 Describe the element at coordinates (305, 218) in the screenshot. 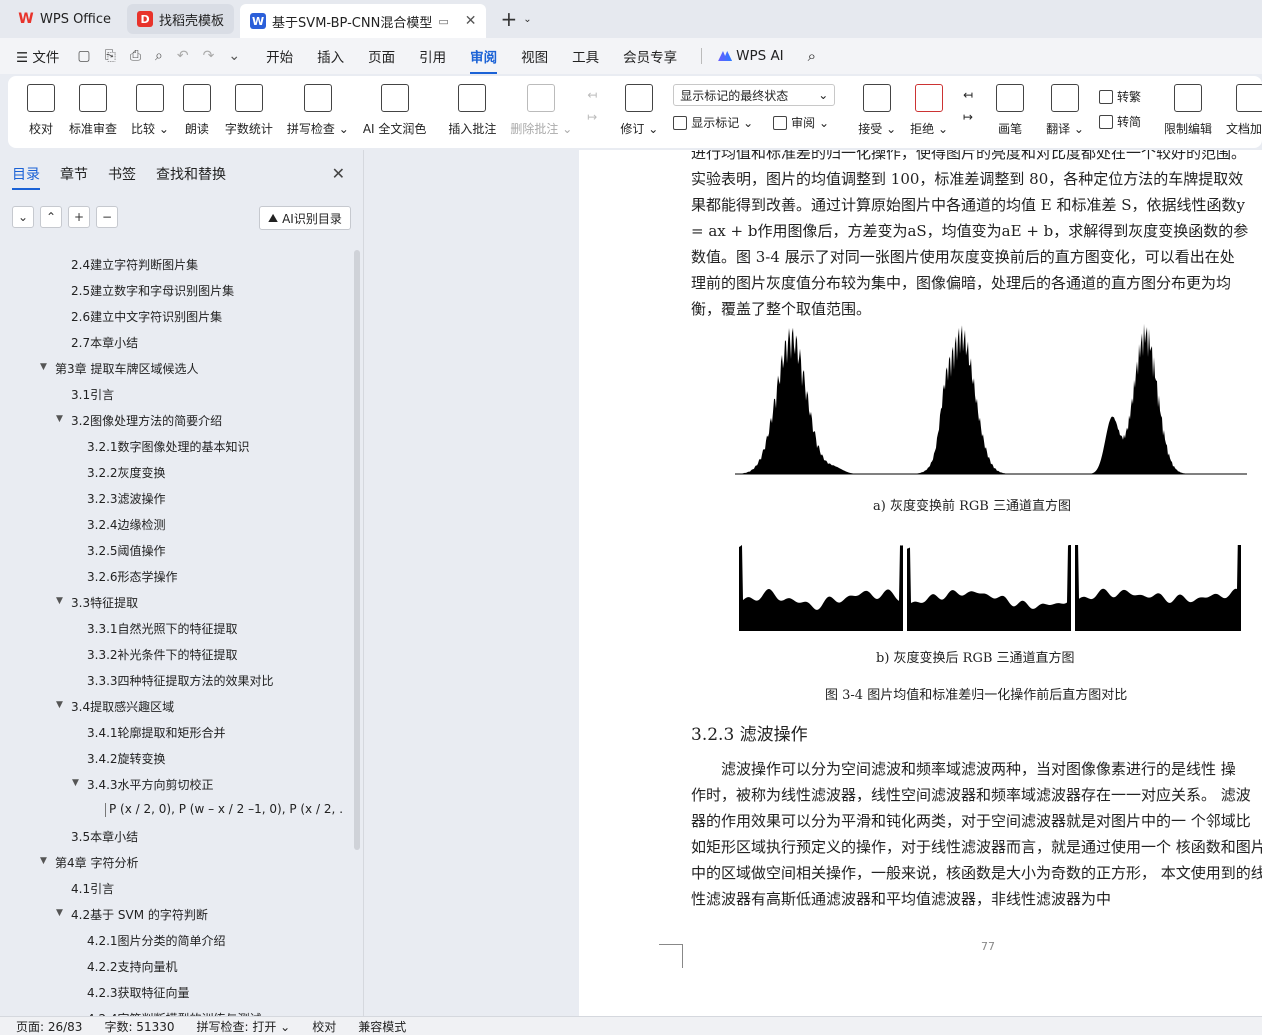

I see `ai-toc-button: ⛰ AI识别目录` at that location.